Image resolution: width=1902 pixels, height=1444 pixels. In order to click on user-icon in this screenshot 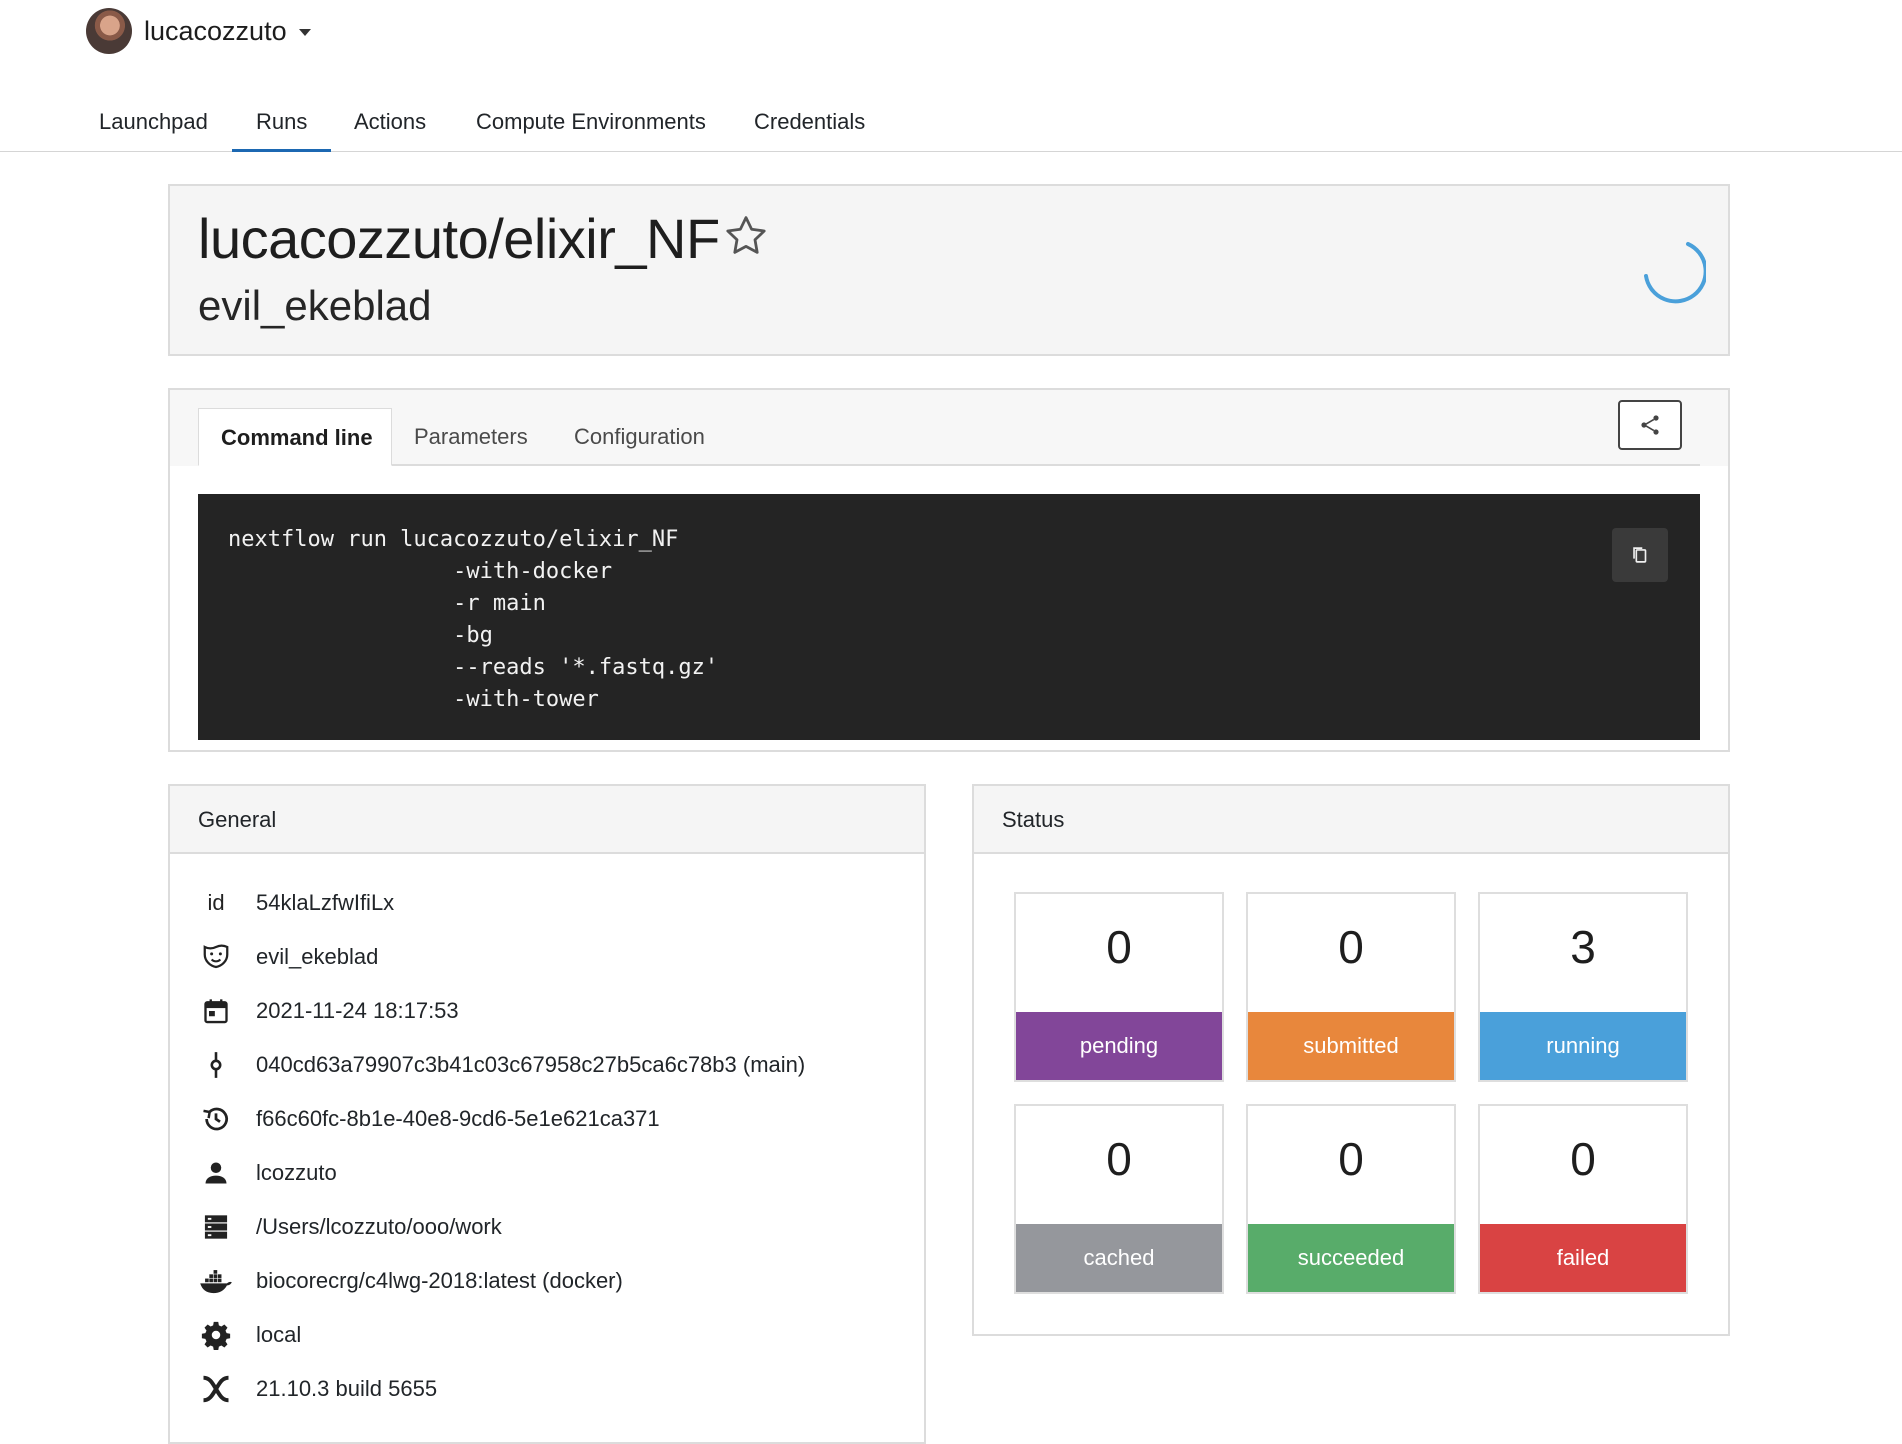, I will do `click(216, 1173)`.